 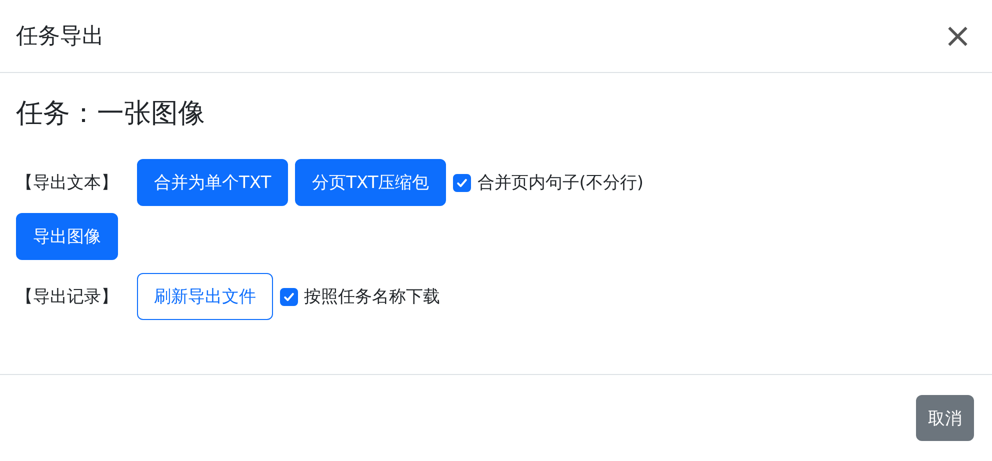 What do you see at coordinates (945, 418) in the screenshot?
I see `cancel-button: 取消` at bounding box center [945, 418].